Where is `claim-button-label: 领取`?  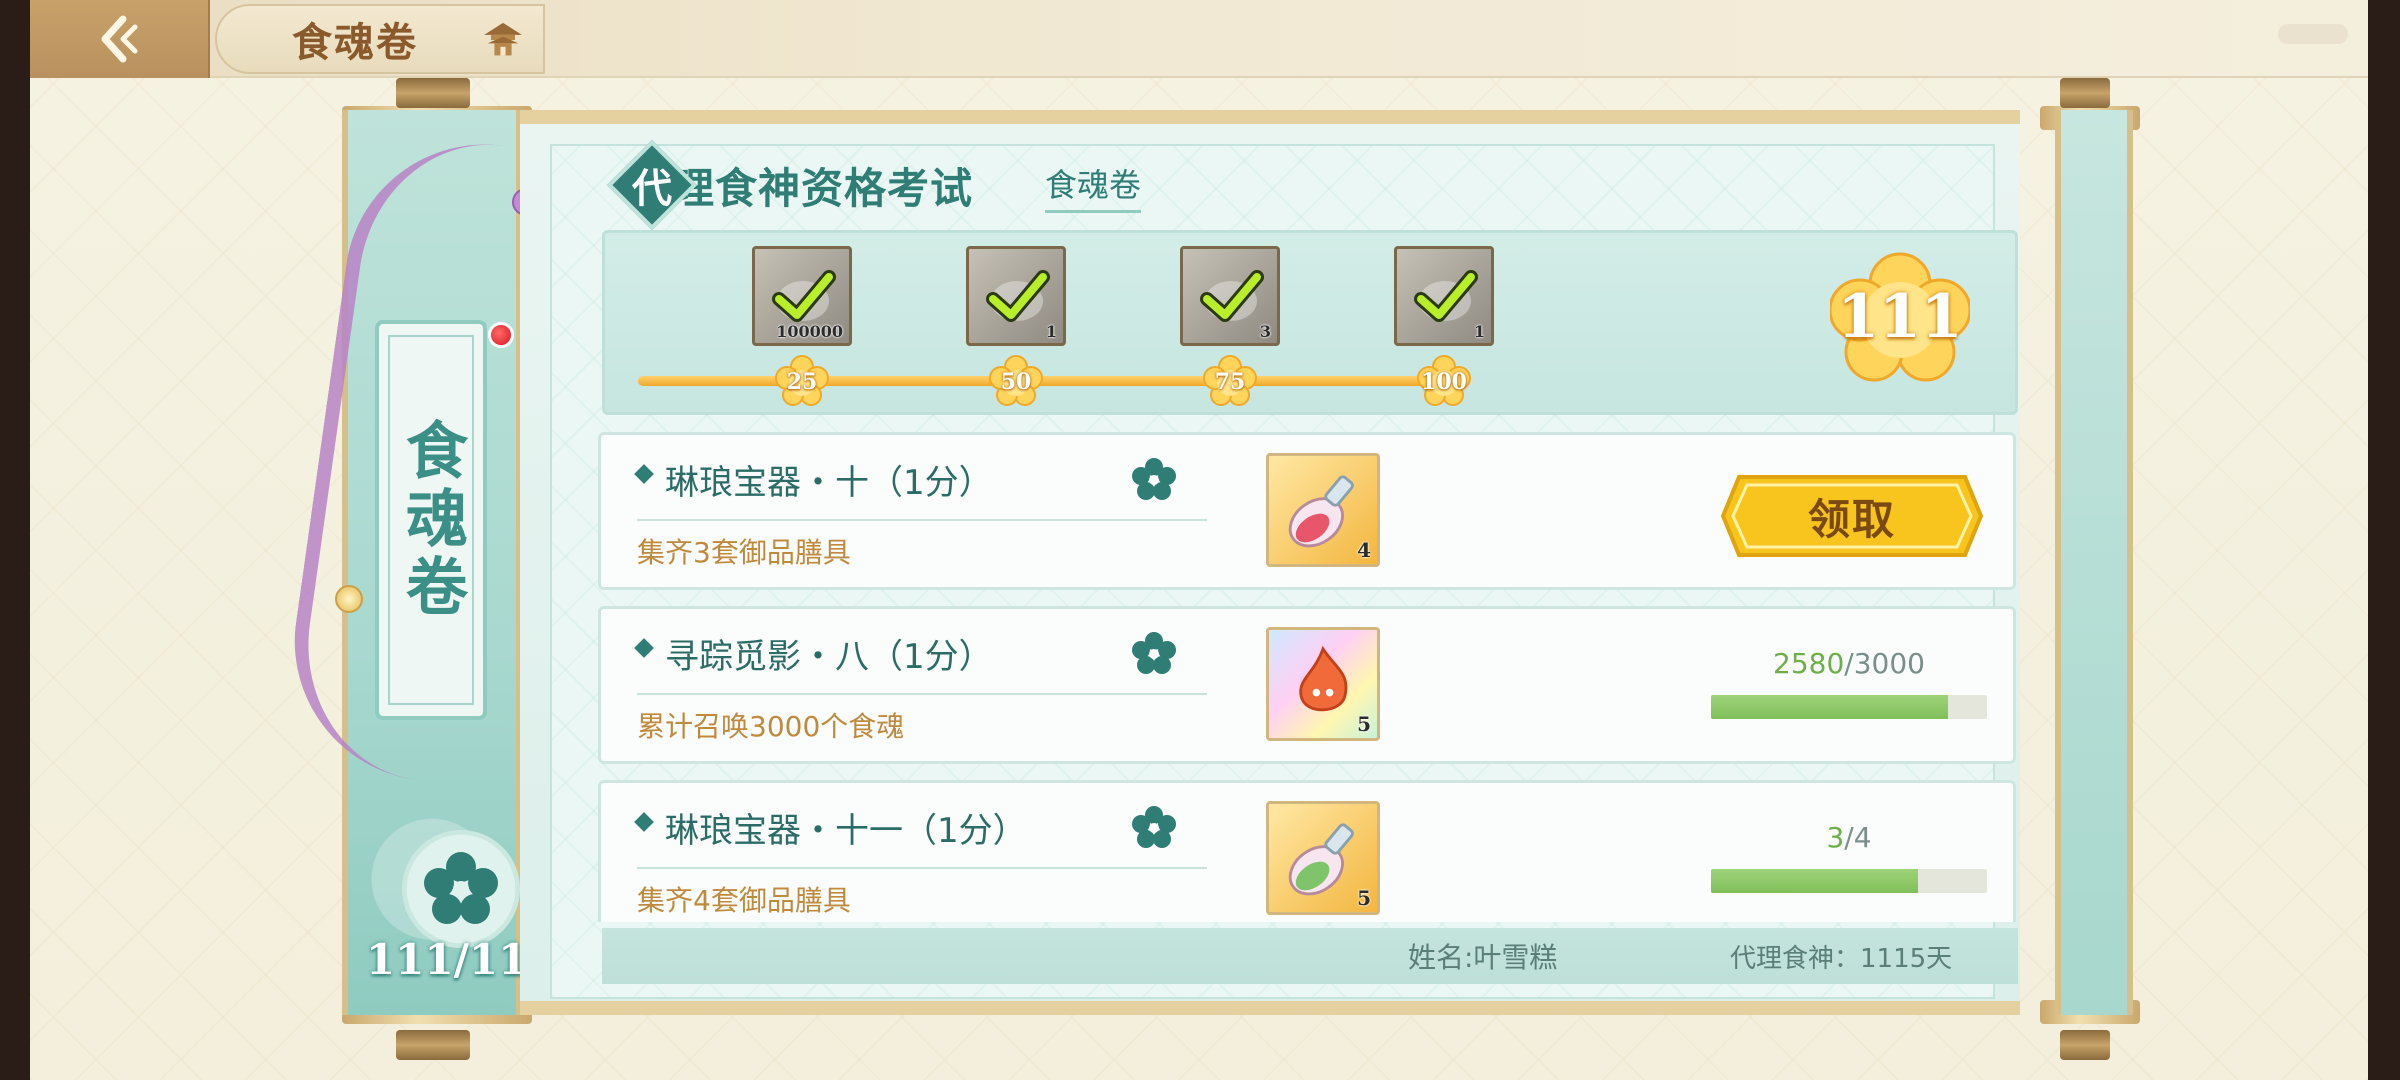
claim-button-label: 领取 is located at coordinates (1851, 519).